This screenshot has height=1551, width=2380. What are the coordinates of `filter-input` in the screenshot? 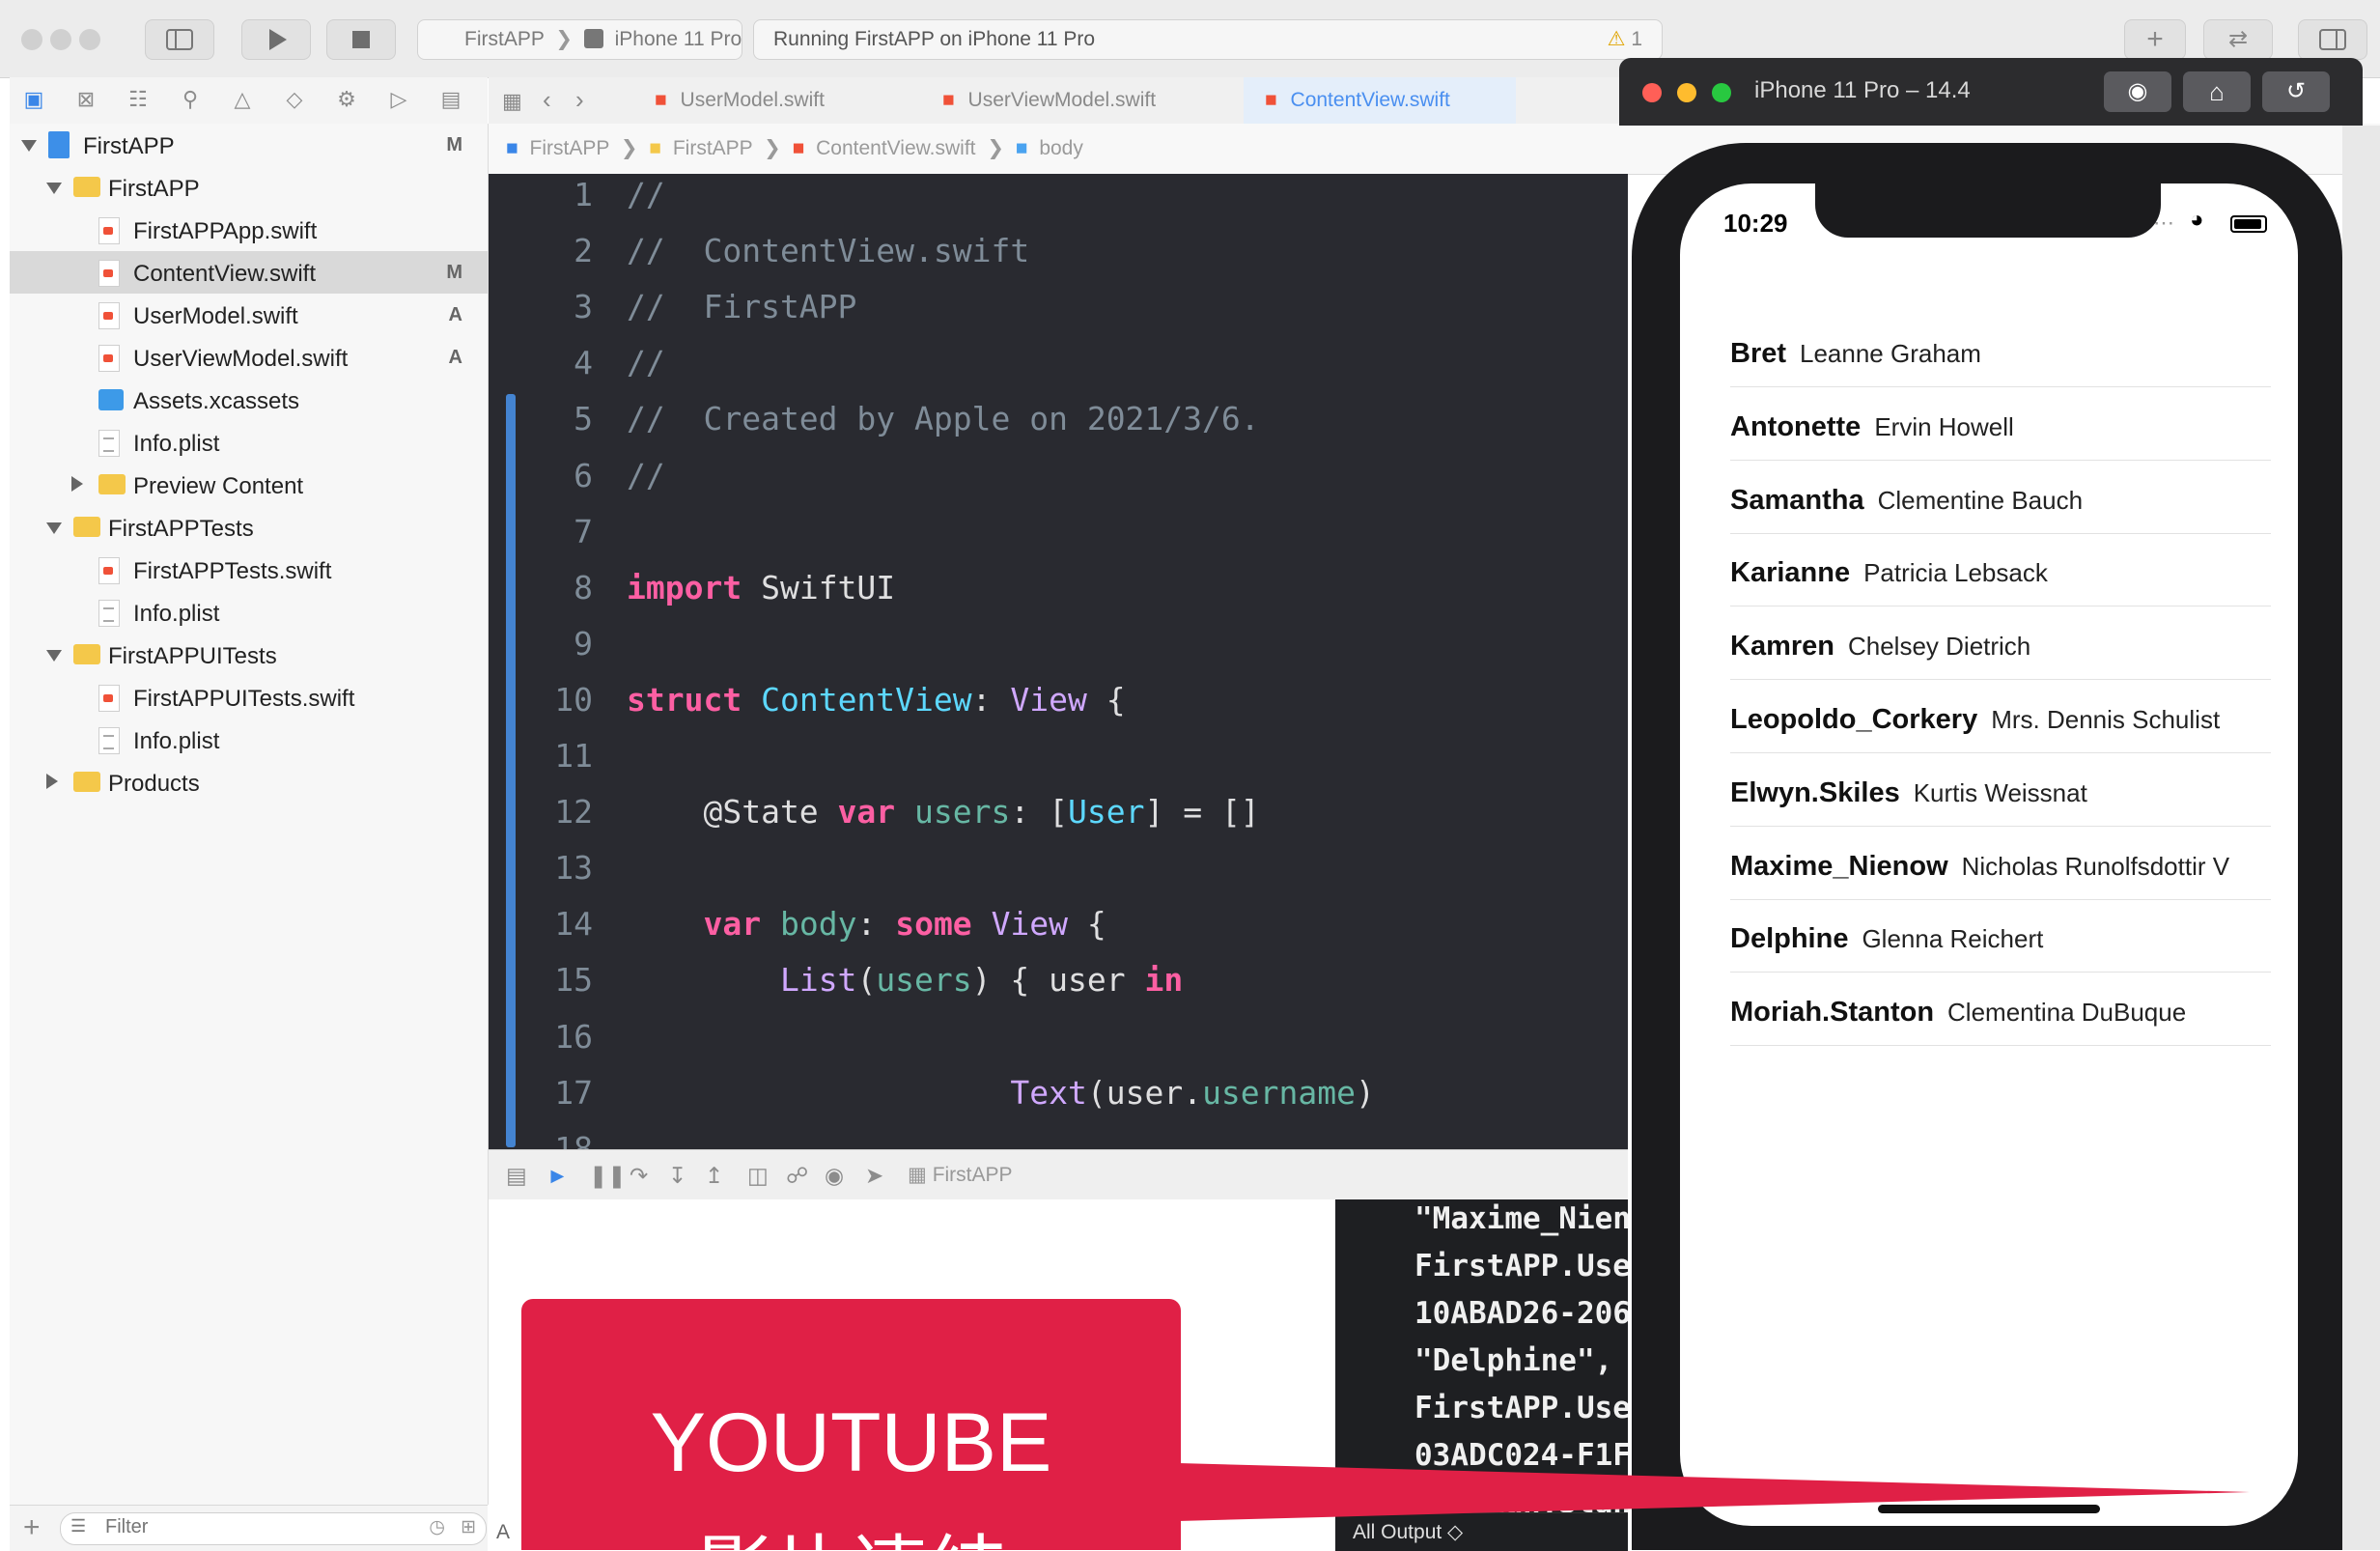 It's located at (250, 1527).